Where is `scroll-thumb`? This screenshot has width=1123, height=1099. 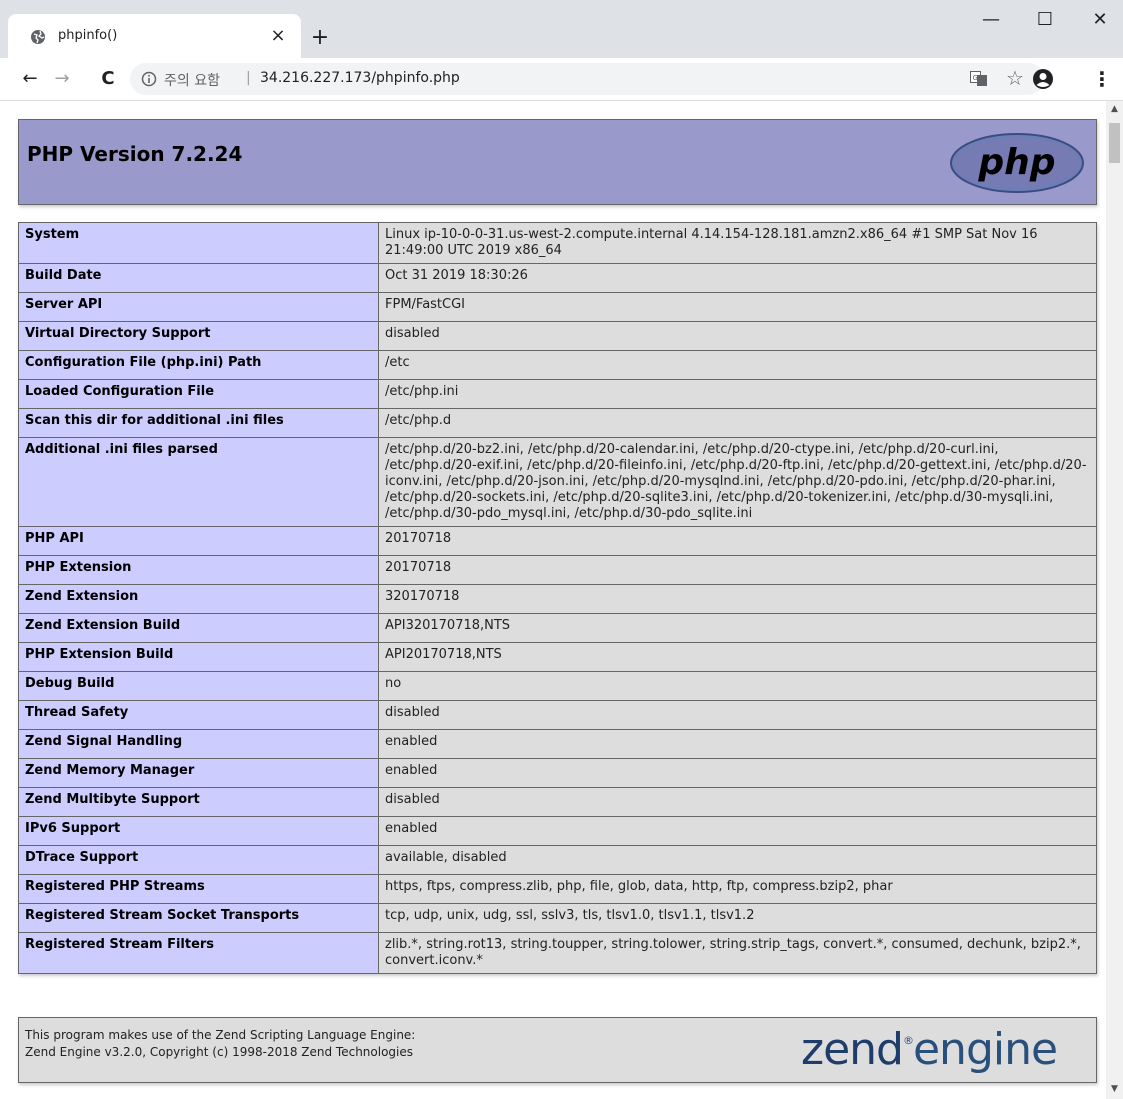 scroll-thumb is located at coordinates (1114, 143).